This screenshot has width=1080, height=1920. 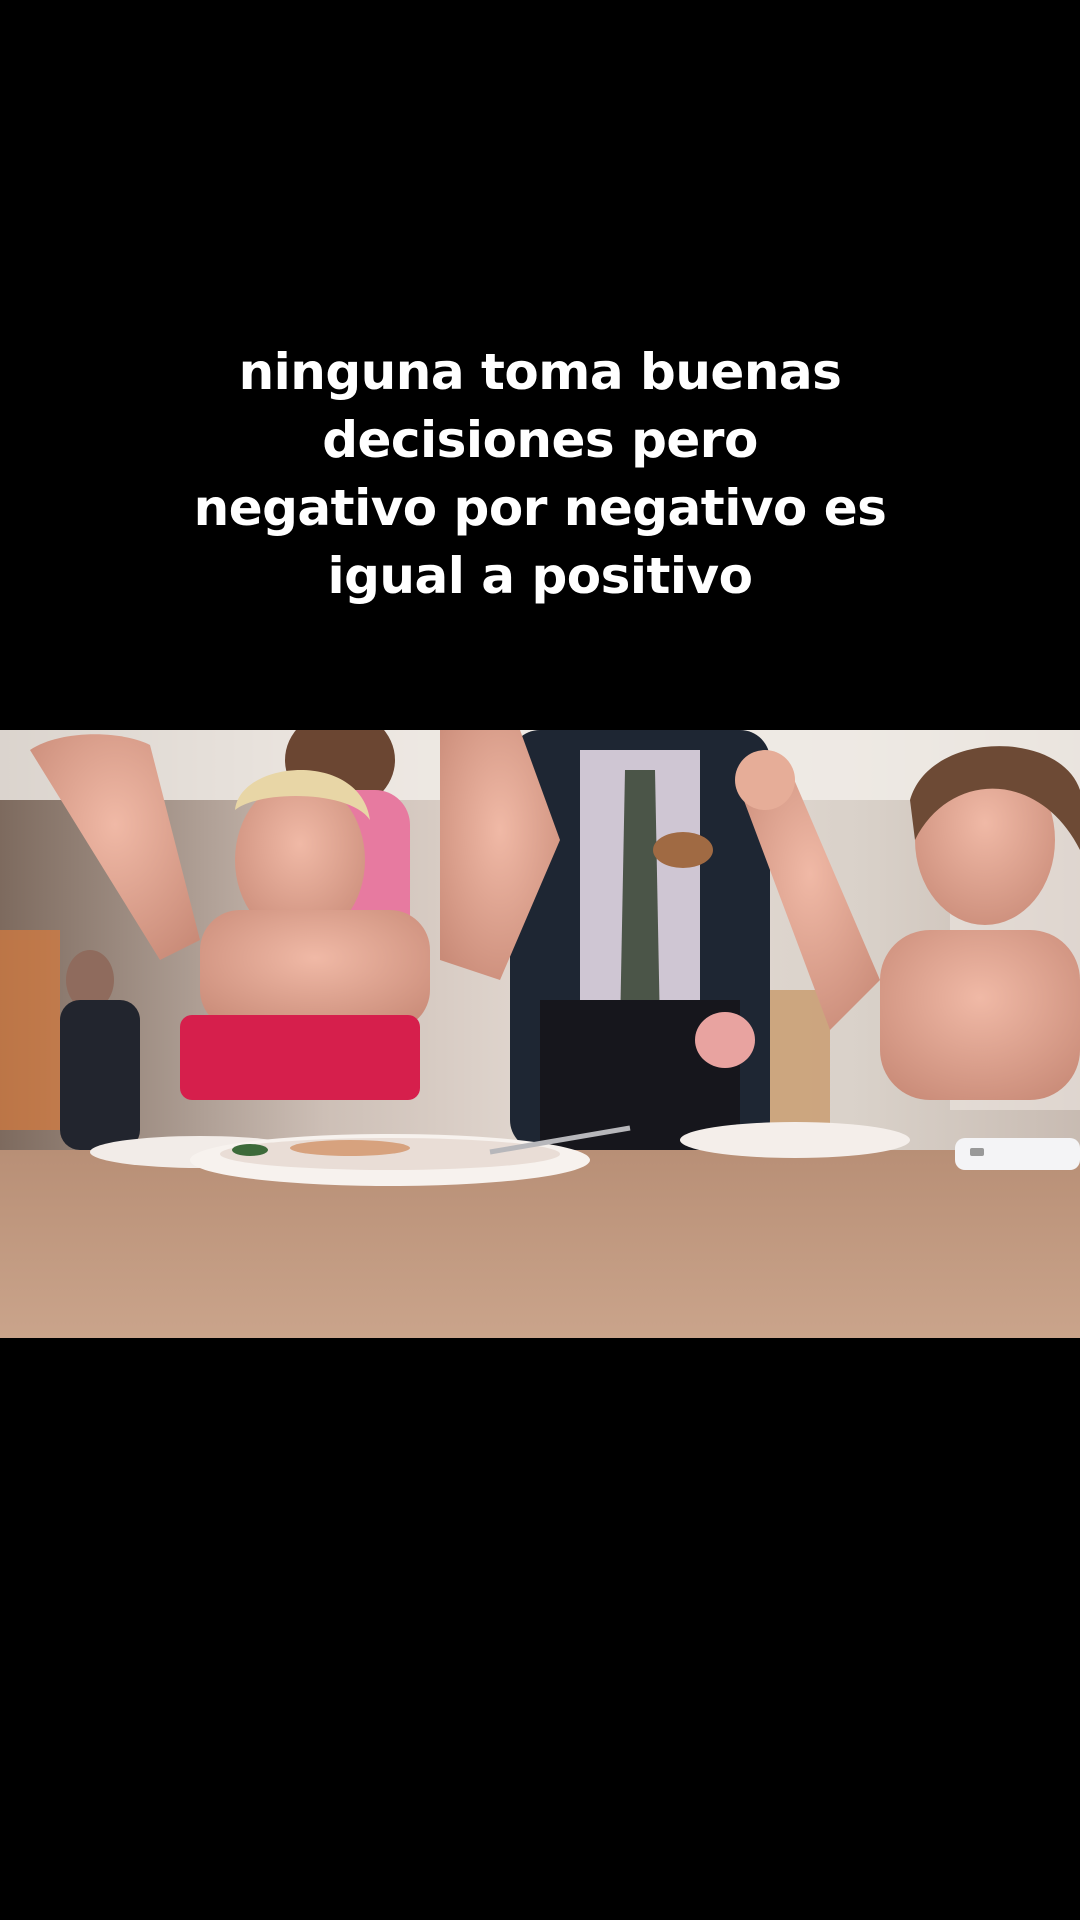 I want to click on table, so click(x=540, y=1244).